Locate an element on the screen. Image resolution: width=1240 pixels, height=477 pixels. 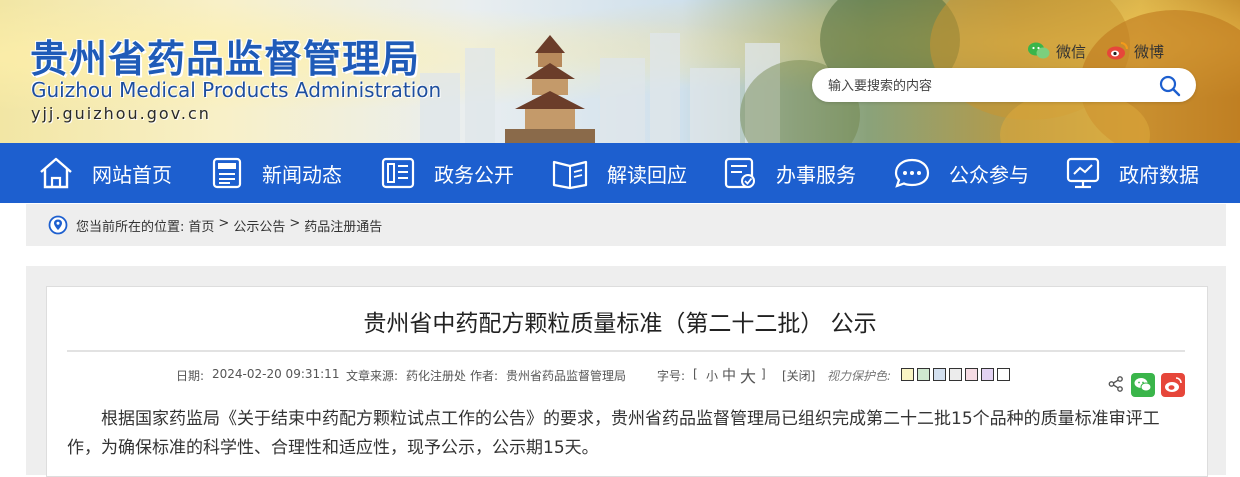
home-icon is located at coordinates (56, 173).